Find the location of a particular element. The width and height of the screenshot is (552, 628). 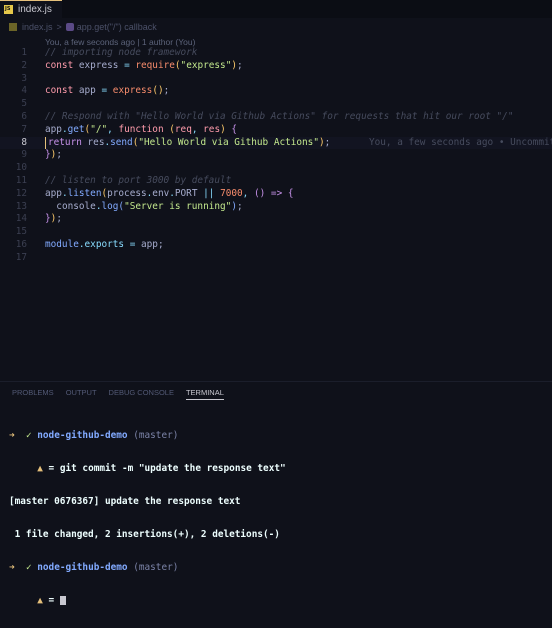

breadcrumb: index.js > app.get("/") callback is located at coordinates (276, 27).